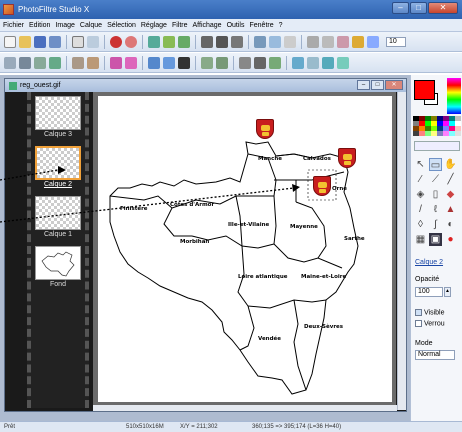 This screenshot has width=462, height=432. Describe the element at coordinates (245, 408) in the screenshot. I see `horizontal-scrollbar` at that location.